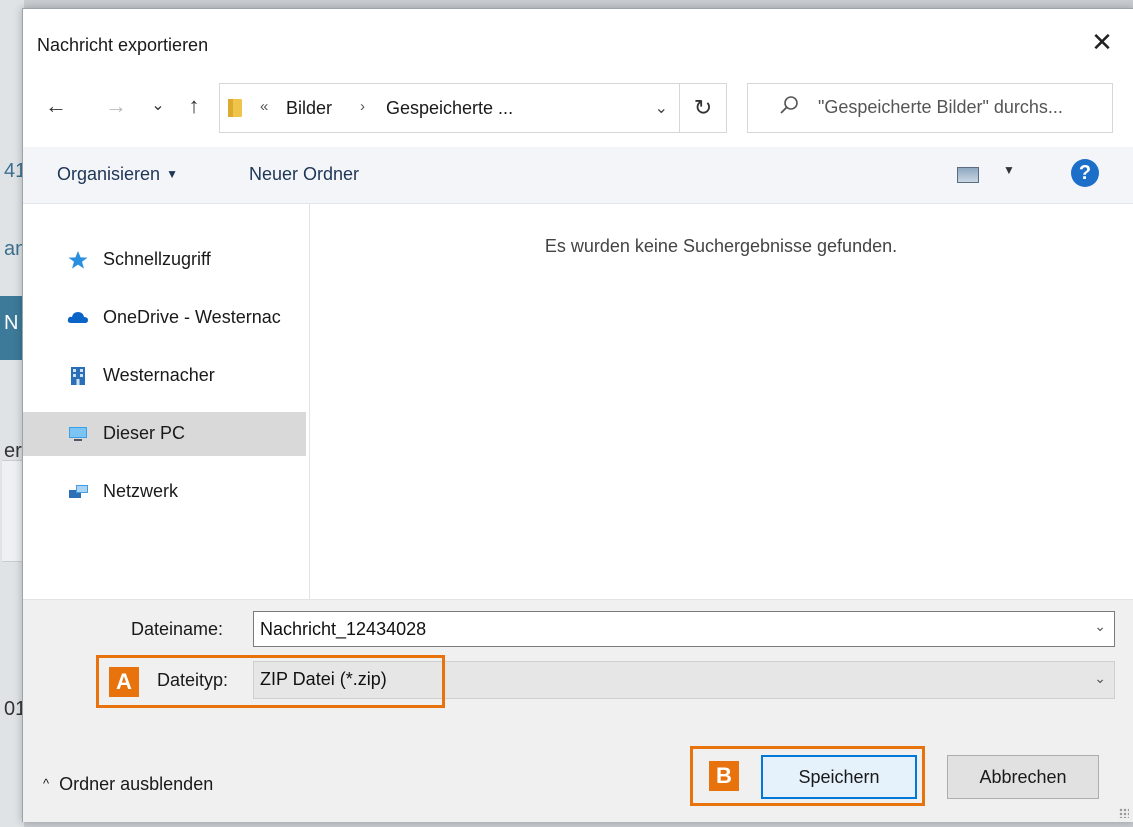 This screenshot has width=1133, height=827. I want to click on callout-box-a, so click(270, 681).